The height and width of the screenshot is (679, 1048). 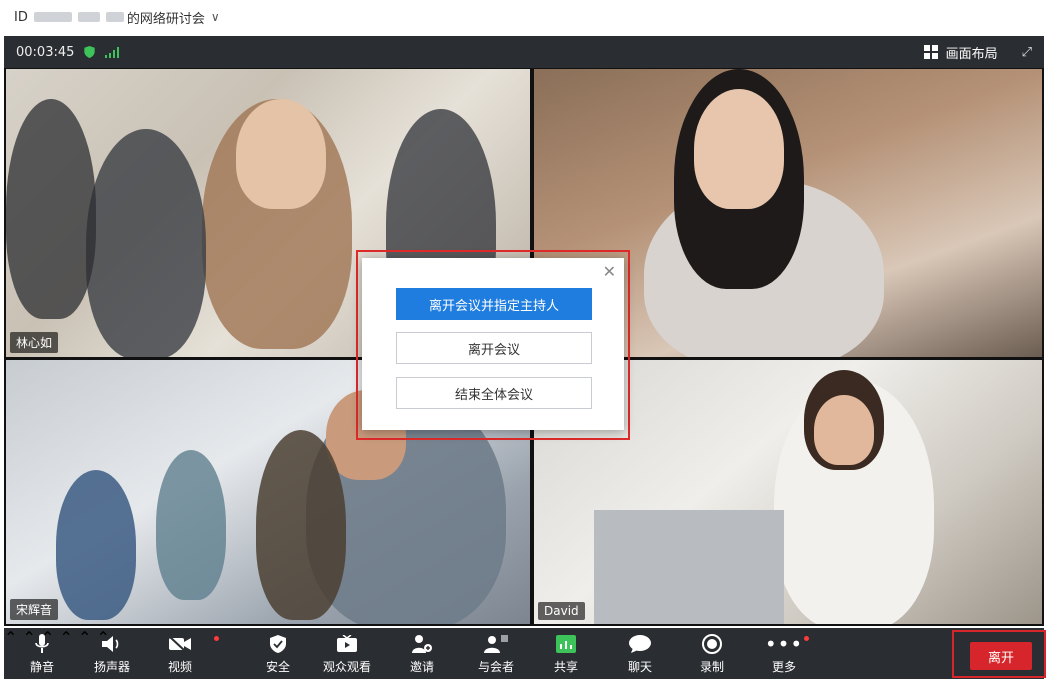 I want to click on fullscreen-icon: ⤢, so click(x=1027, y=52).